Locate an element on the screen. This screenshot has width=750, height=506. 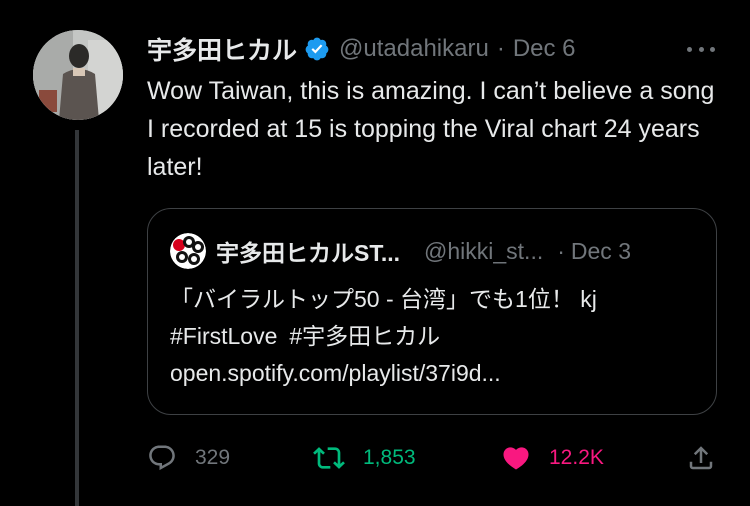
reply-count: 329 is located at coordinates (213, 457).